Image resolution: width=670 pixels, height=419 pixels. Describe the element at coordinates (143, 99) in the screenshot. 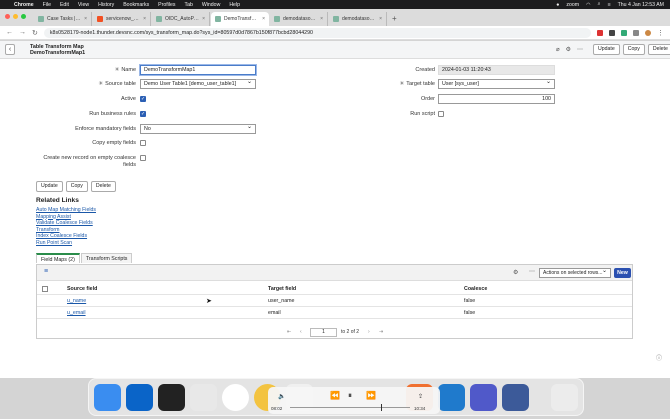

I see `active-checkbox: ✓` at that location.